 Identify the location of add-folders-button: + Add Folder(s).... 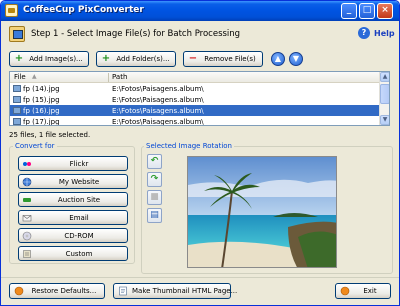
(136, 59).